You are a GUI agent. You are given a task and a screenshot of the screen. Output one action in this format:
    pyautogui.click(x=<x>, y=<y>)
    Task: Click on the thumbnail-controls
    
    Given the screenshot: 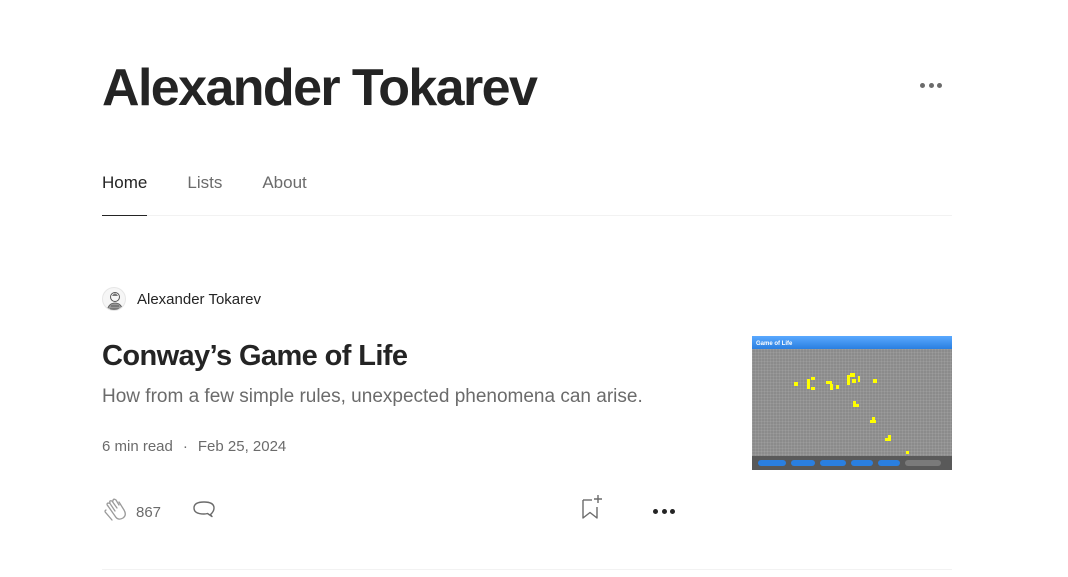 What is the action you would take?
    pyautogui.click(x=852, y=463)
    